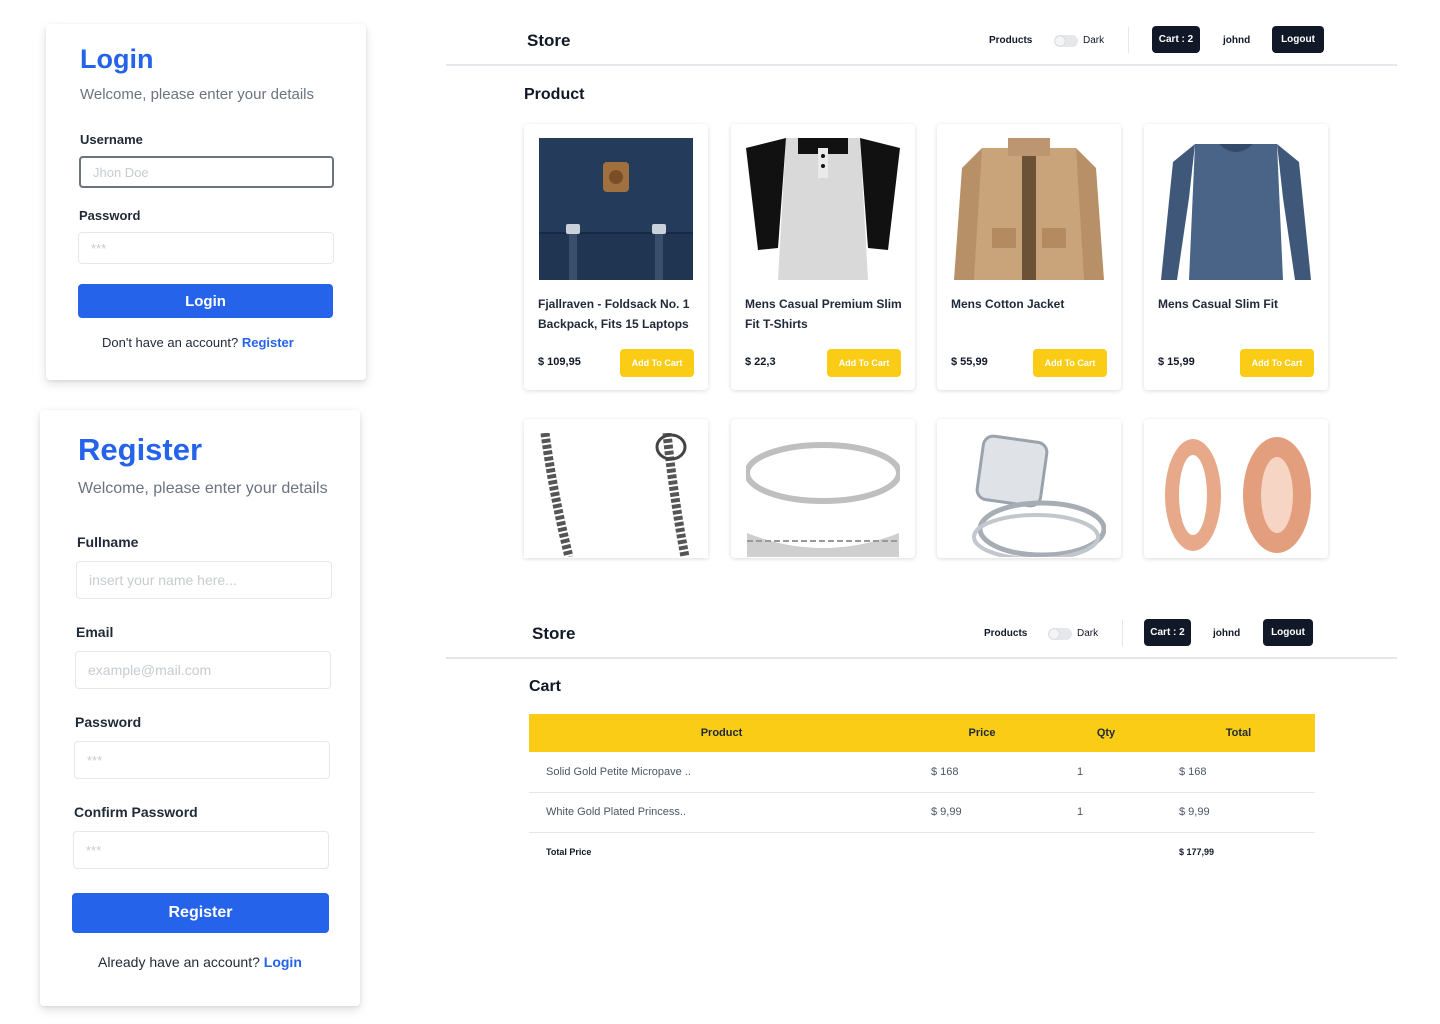  Describe the element at coordinates (554, 94) in the screenshot. I see `products-title: Product` at that location.